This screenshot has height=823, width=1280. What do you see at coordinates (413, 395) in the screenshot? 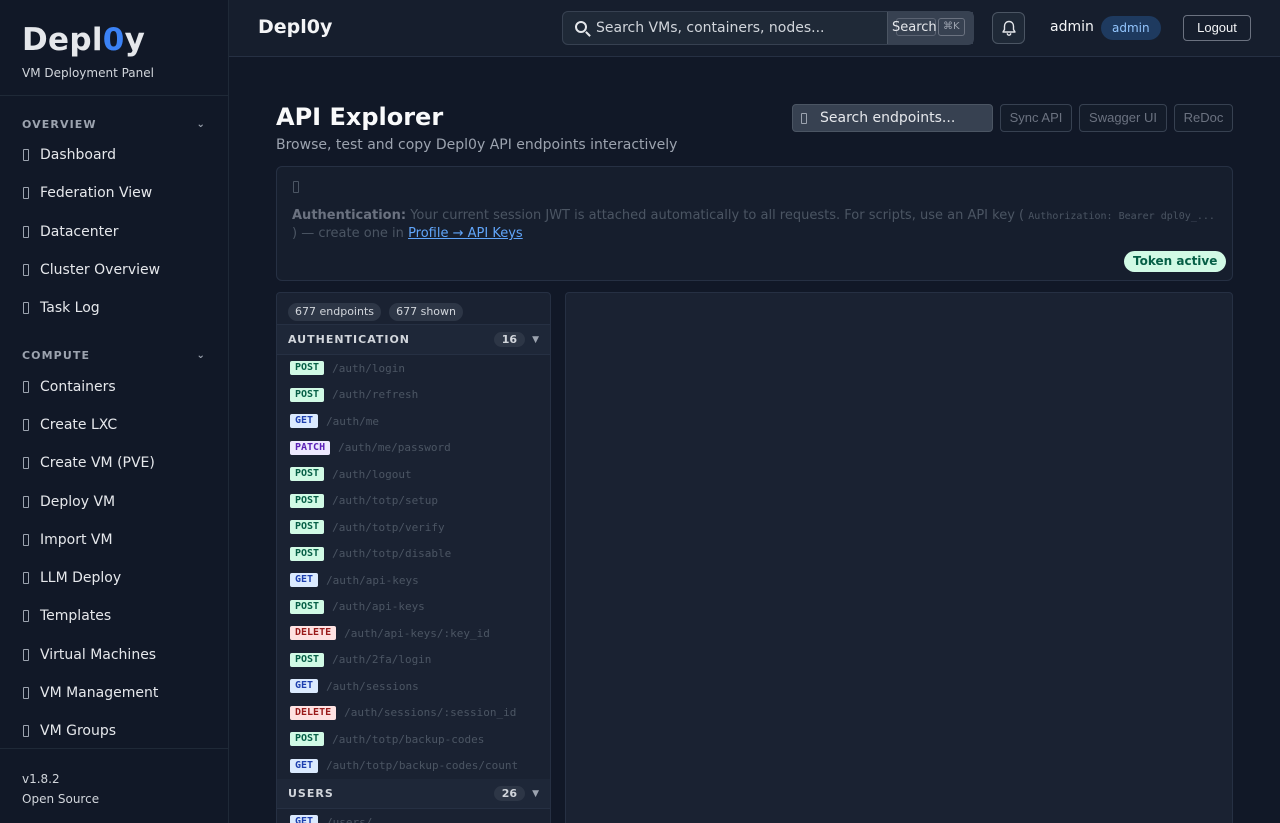
I see `endpoint-row: POST/auth/refresh` at bounding box center [413, 395].